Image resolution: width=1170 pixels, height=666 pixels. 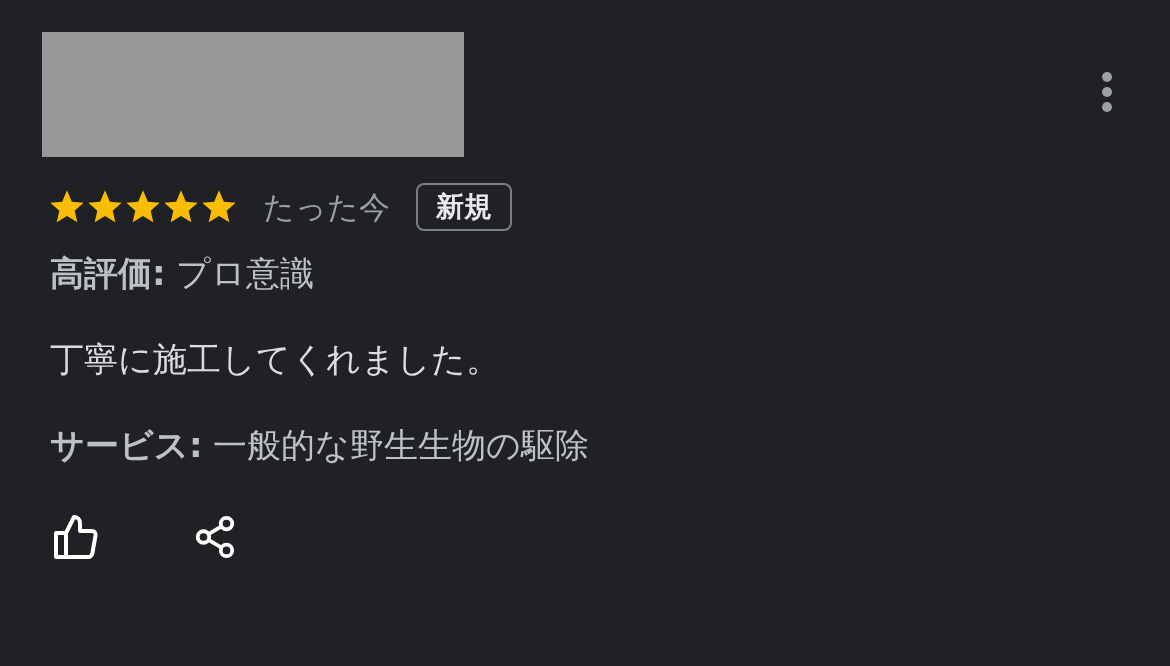 I want to click on review-time: たった今, so click(x=326, y=207).